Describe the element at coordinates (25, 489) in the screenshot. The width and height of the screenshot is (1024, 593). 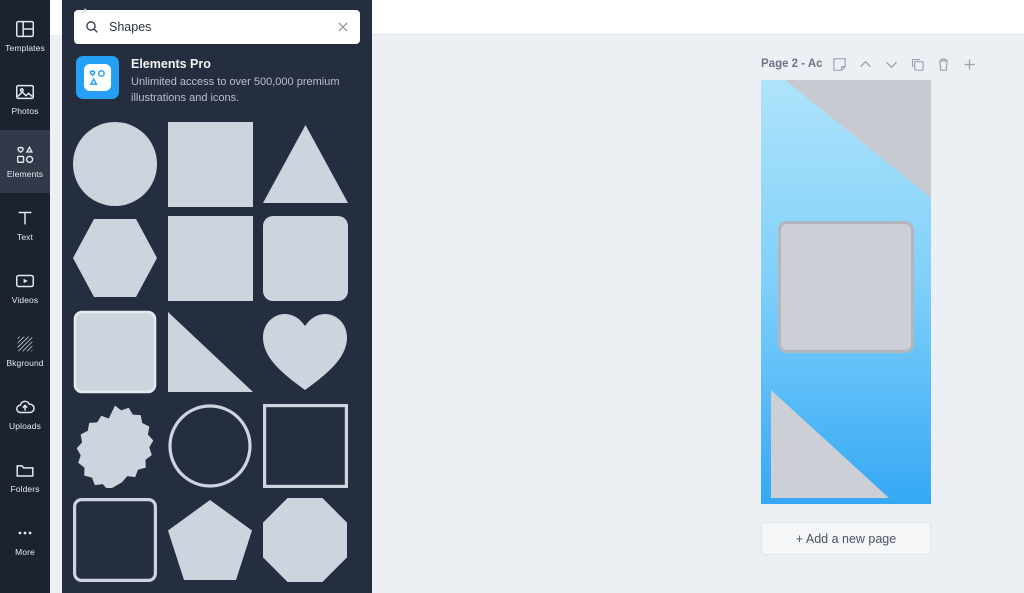
I see `sidebar-item-label: Folders` at that location.